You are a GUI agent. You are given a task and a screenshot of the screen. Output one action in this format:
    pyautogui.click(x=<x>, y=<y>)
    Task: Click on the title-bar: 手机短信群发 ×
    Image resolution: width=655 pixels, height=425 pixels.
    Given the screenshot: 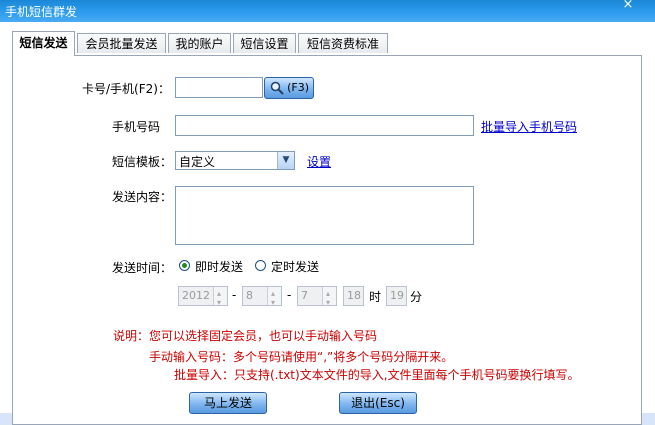 What is the action you would take?
    pyautogui.click(x=327, y=11)
    